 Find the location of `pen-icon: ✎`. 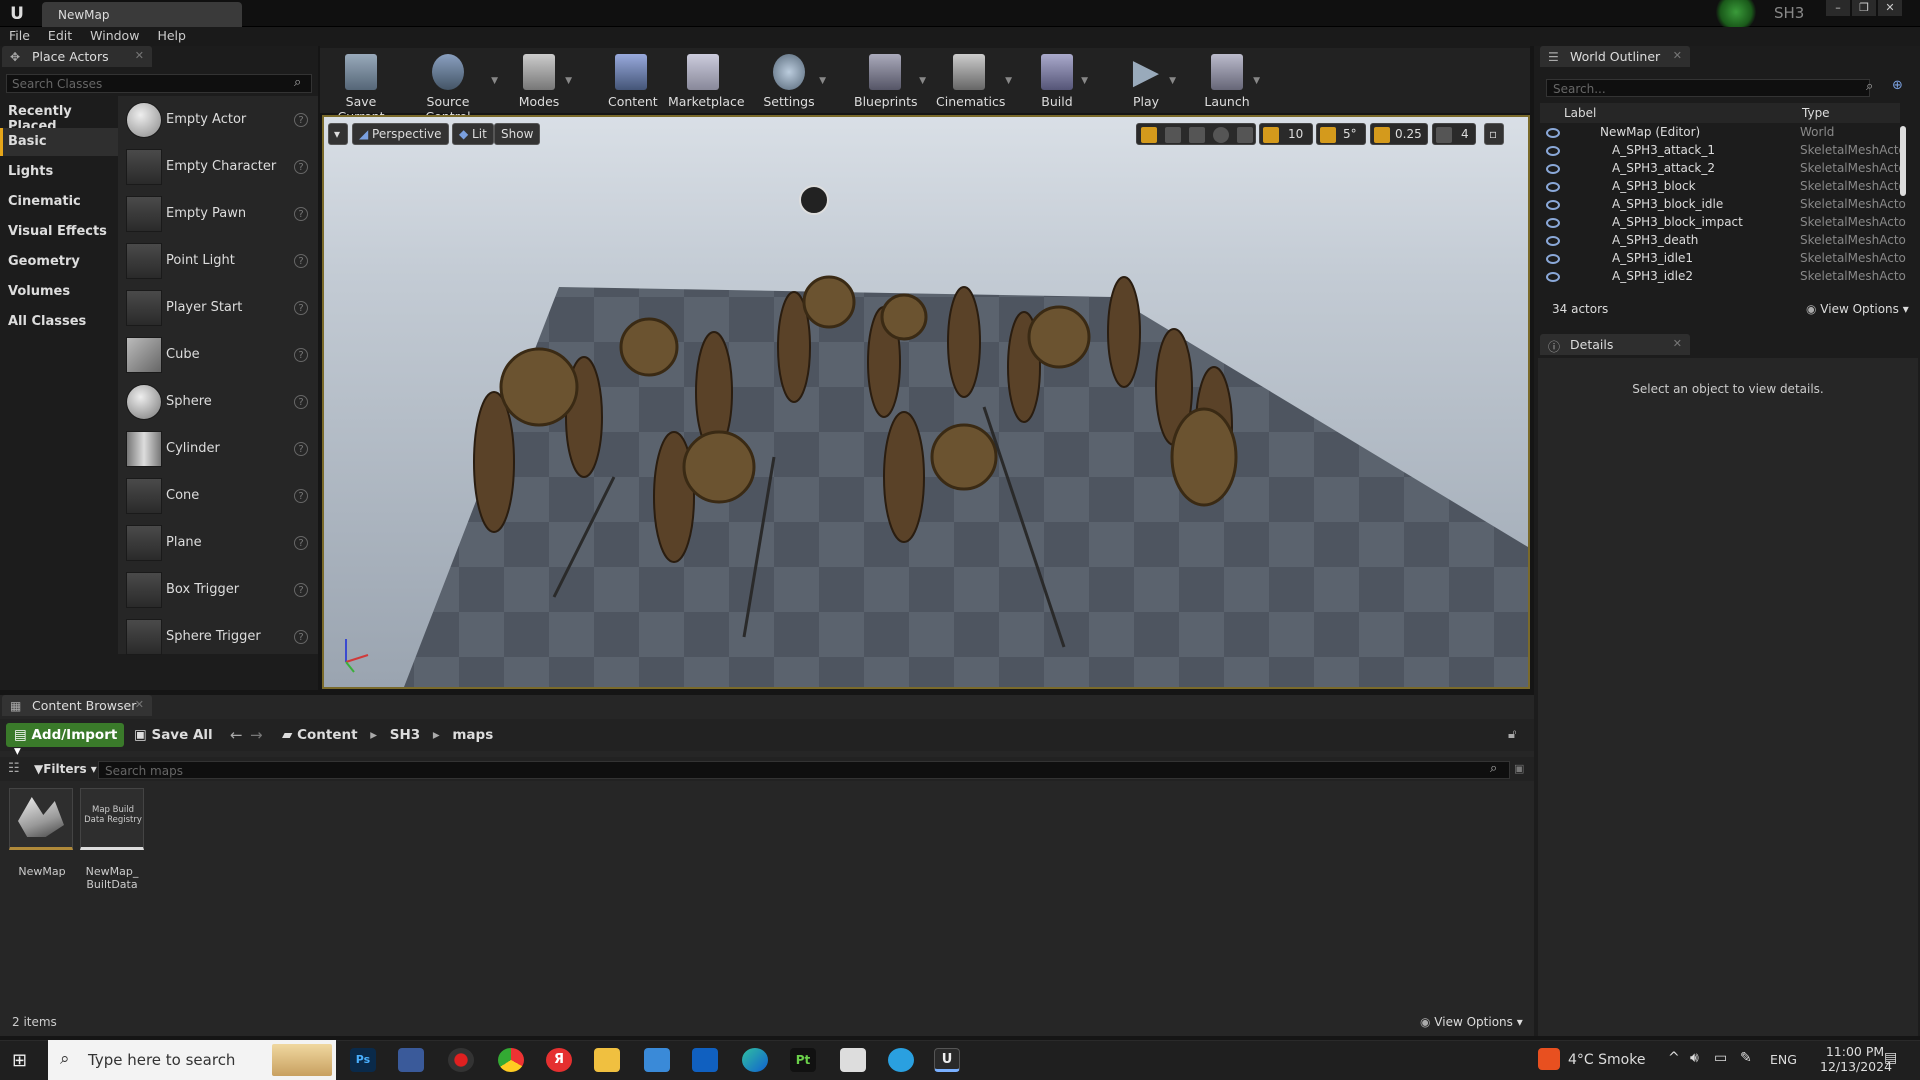

pen-icon: ✎ is located at coordinates (1746, 1058).